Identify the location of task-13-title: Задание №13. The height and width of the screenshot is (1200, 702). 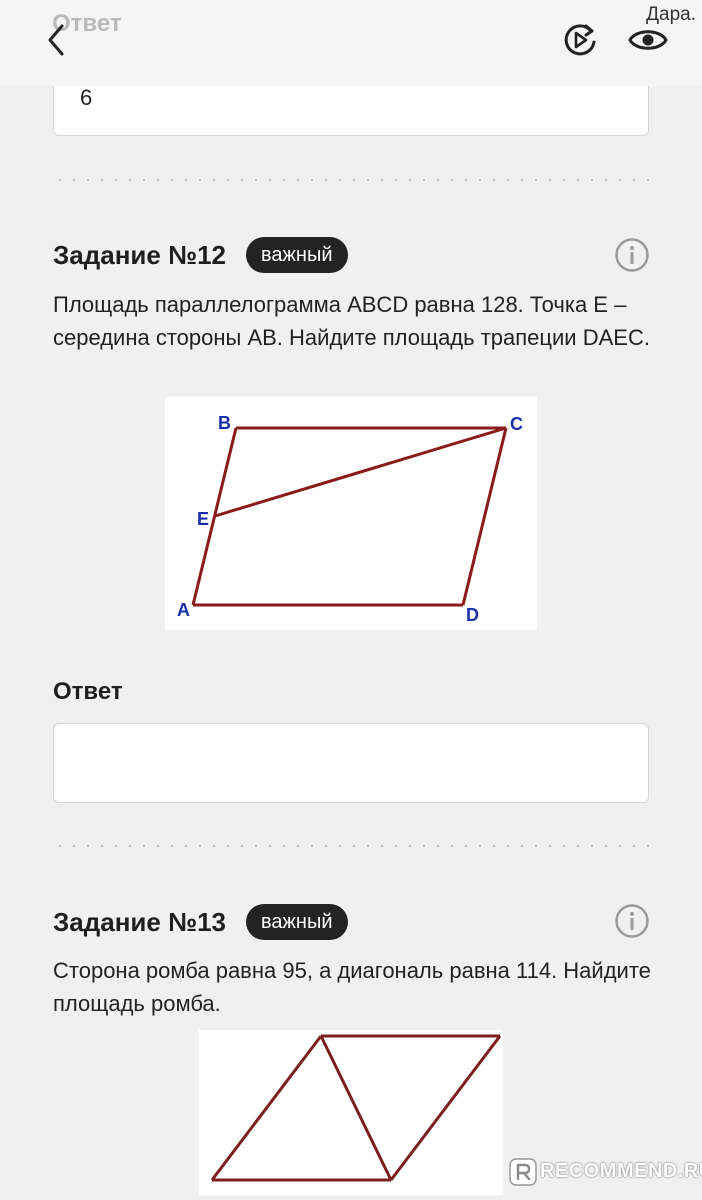
(139, 922).